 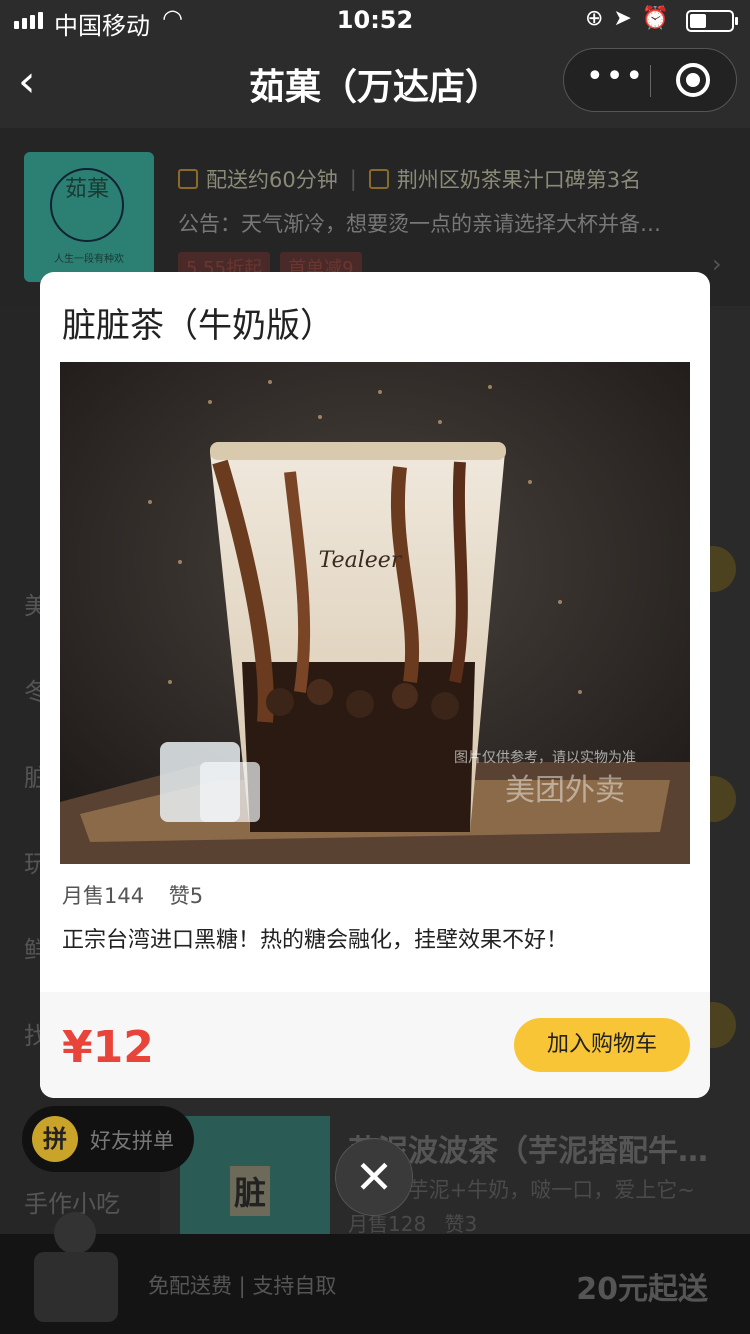 I want to click on shop-logo: 茹菓 人生一段有种欢, so click(x=89, y=217).